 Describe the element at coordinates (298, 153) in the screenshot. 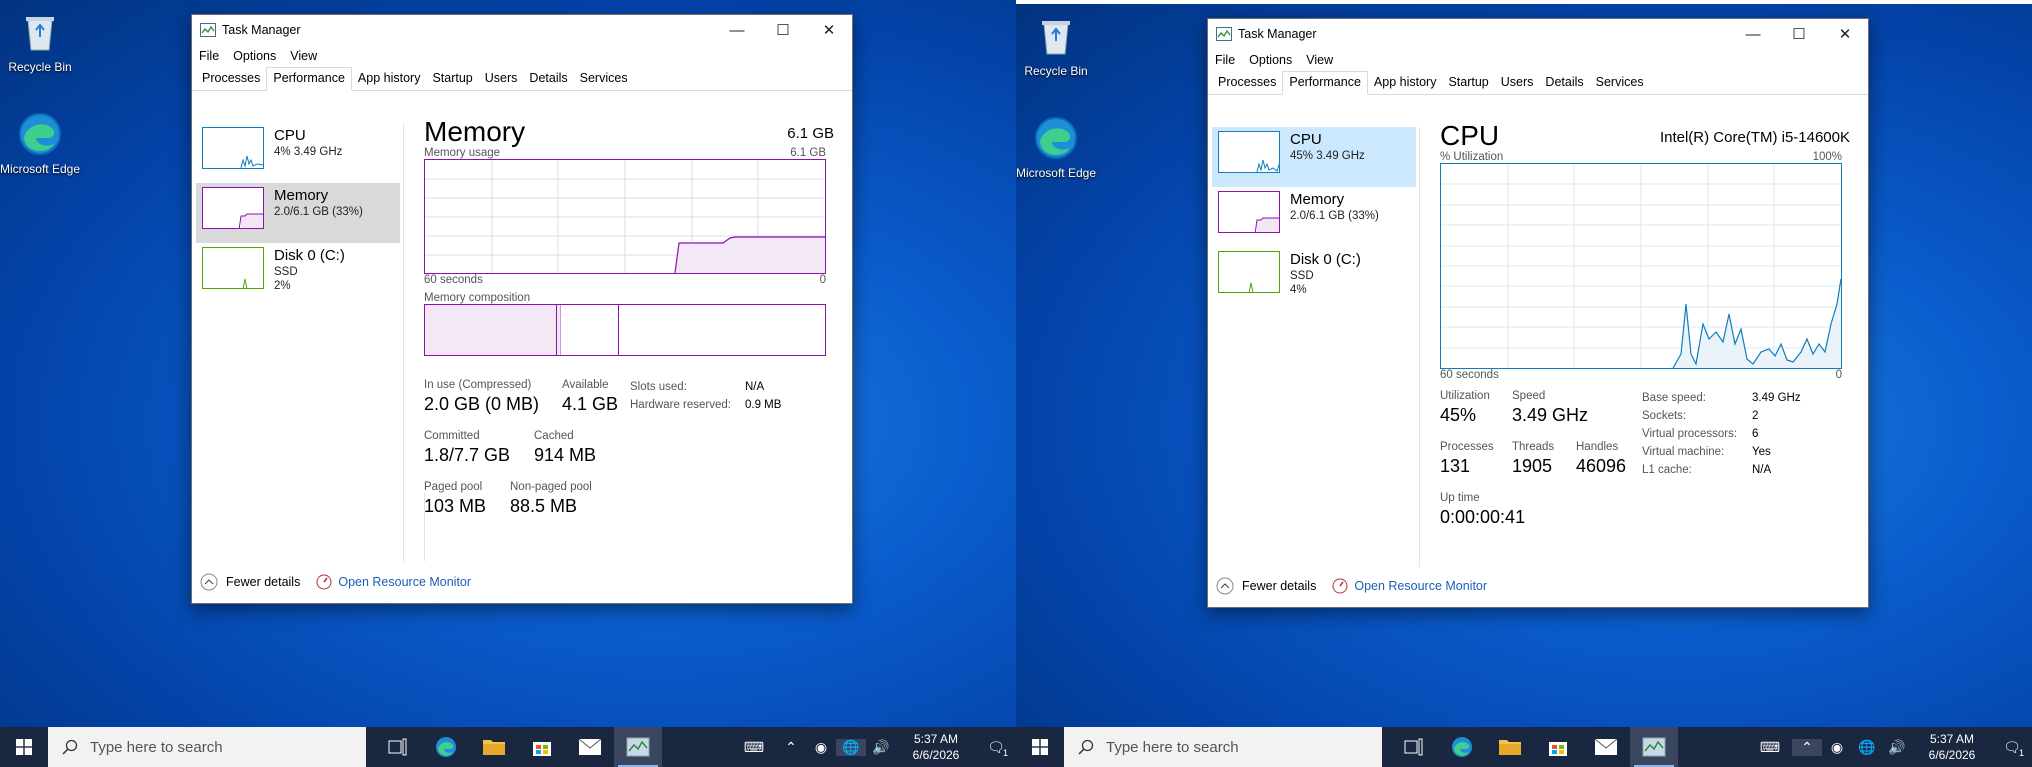

I see `sidebar-item-cpu: CPU 4% 3.49 GHz` at that location.